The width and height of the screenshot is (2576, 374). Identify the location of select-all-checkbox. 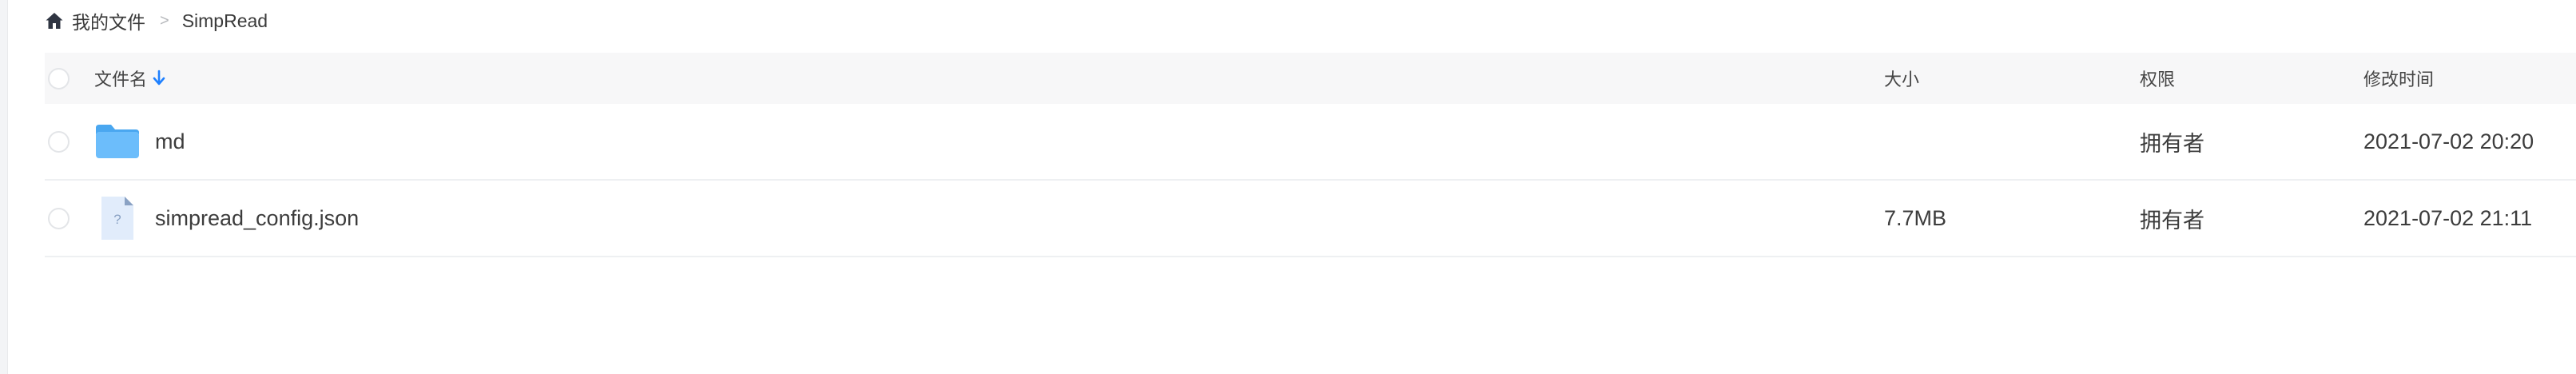
(59, 78).